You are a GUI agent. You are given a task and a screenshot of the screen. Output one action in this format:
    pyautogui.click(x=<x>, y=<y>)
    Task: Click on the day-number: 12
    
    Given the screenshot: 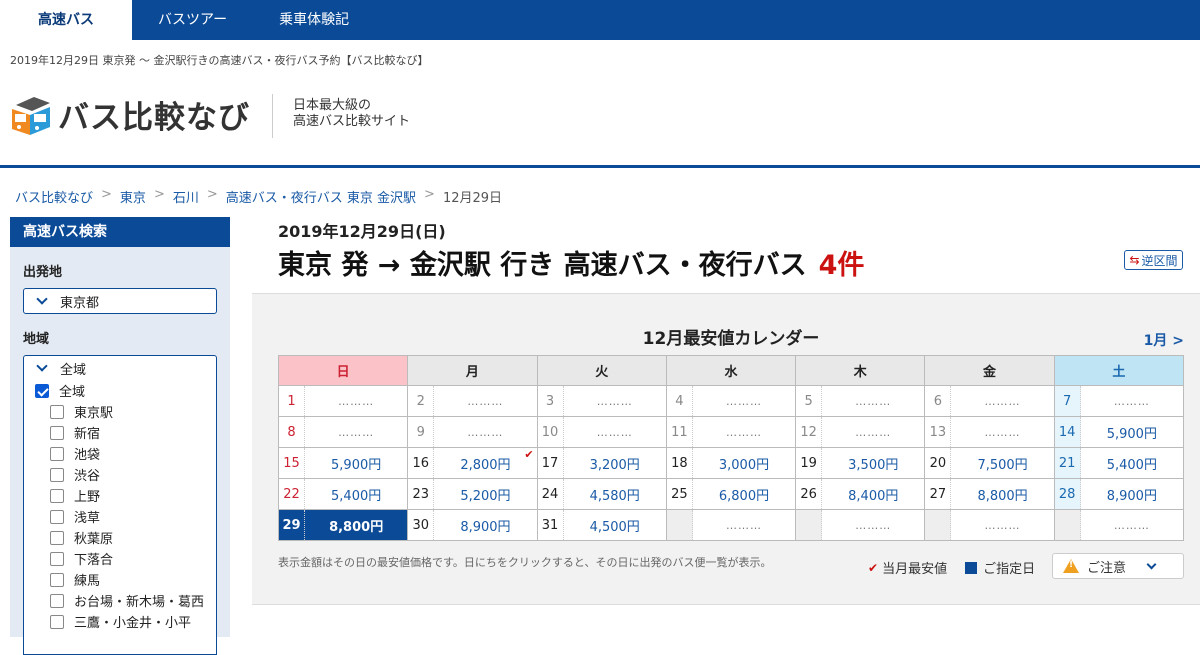 What is the action you would take?
    pyautogui.click(x=809, y=432)
    